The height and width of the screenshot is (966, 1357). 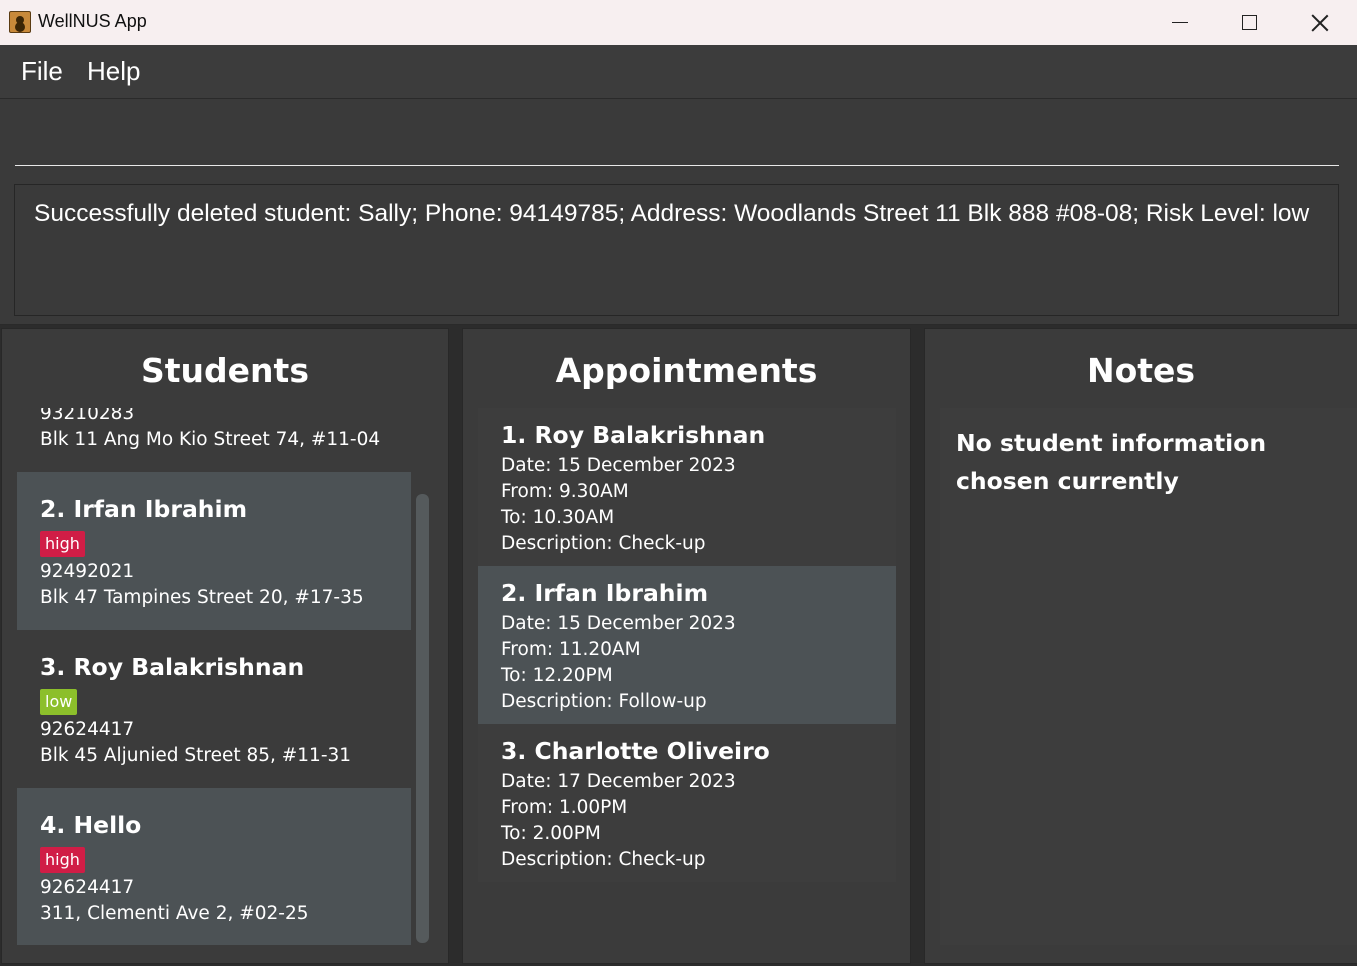 I want to click on app-icon, so click(x=20, y=22).